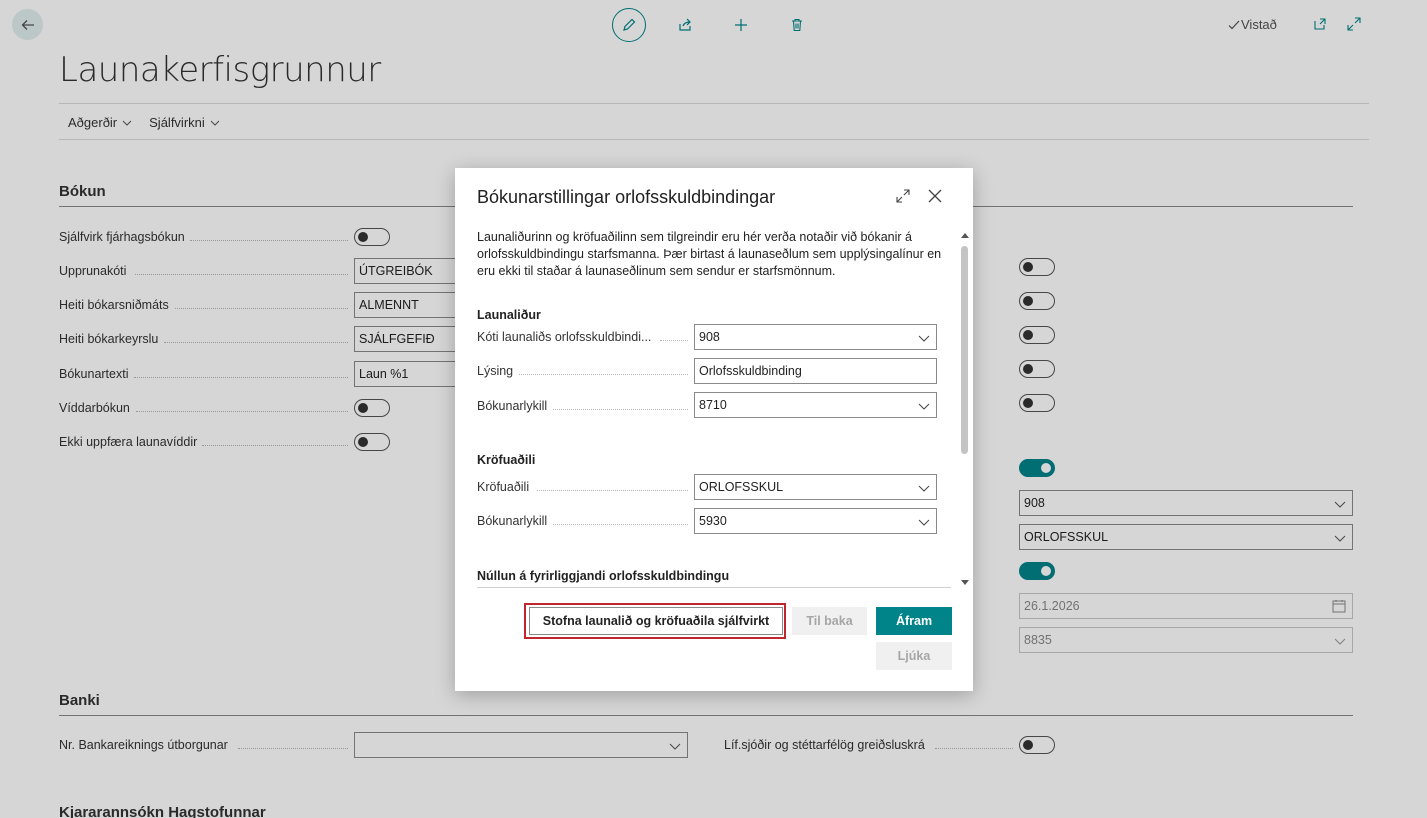 This screenshot has height=818, width=1427. What do you see at coordinates (713, 521) in the screenshot?
I see `account2-value: 5930` at bounding box center [713, 521].